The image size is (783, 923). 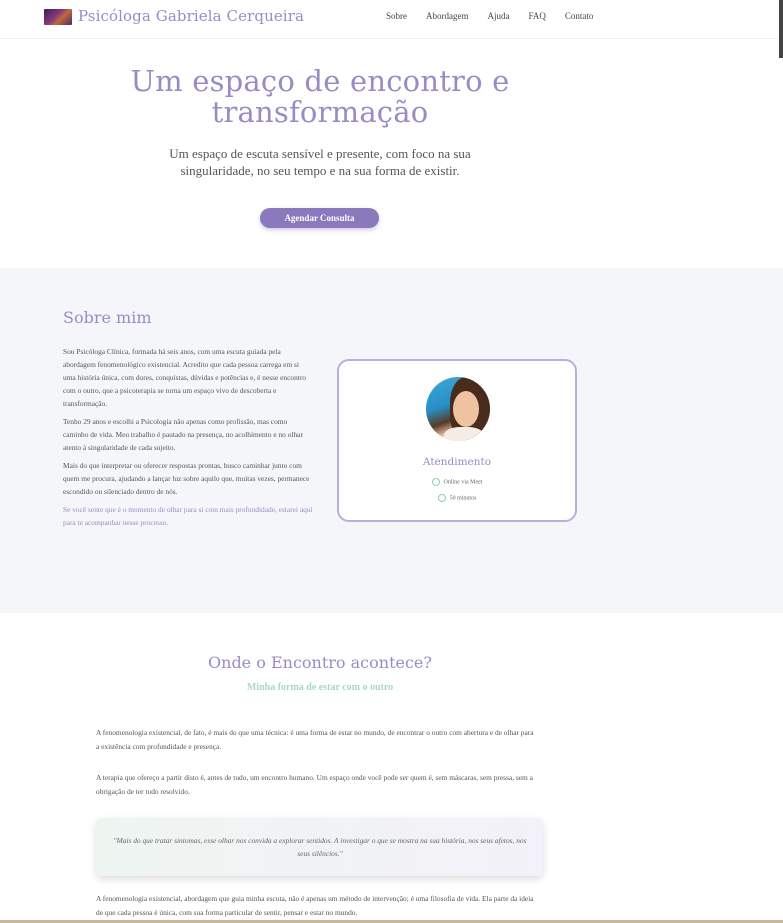 I want to click on nav-link-ajuda: Ajuda, so click(x=499, y=16).